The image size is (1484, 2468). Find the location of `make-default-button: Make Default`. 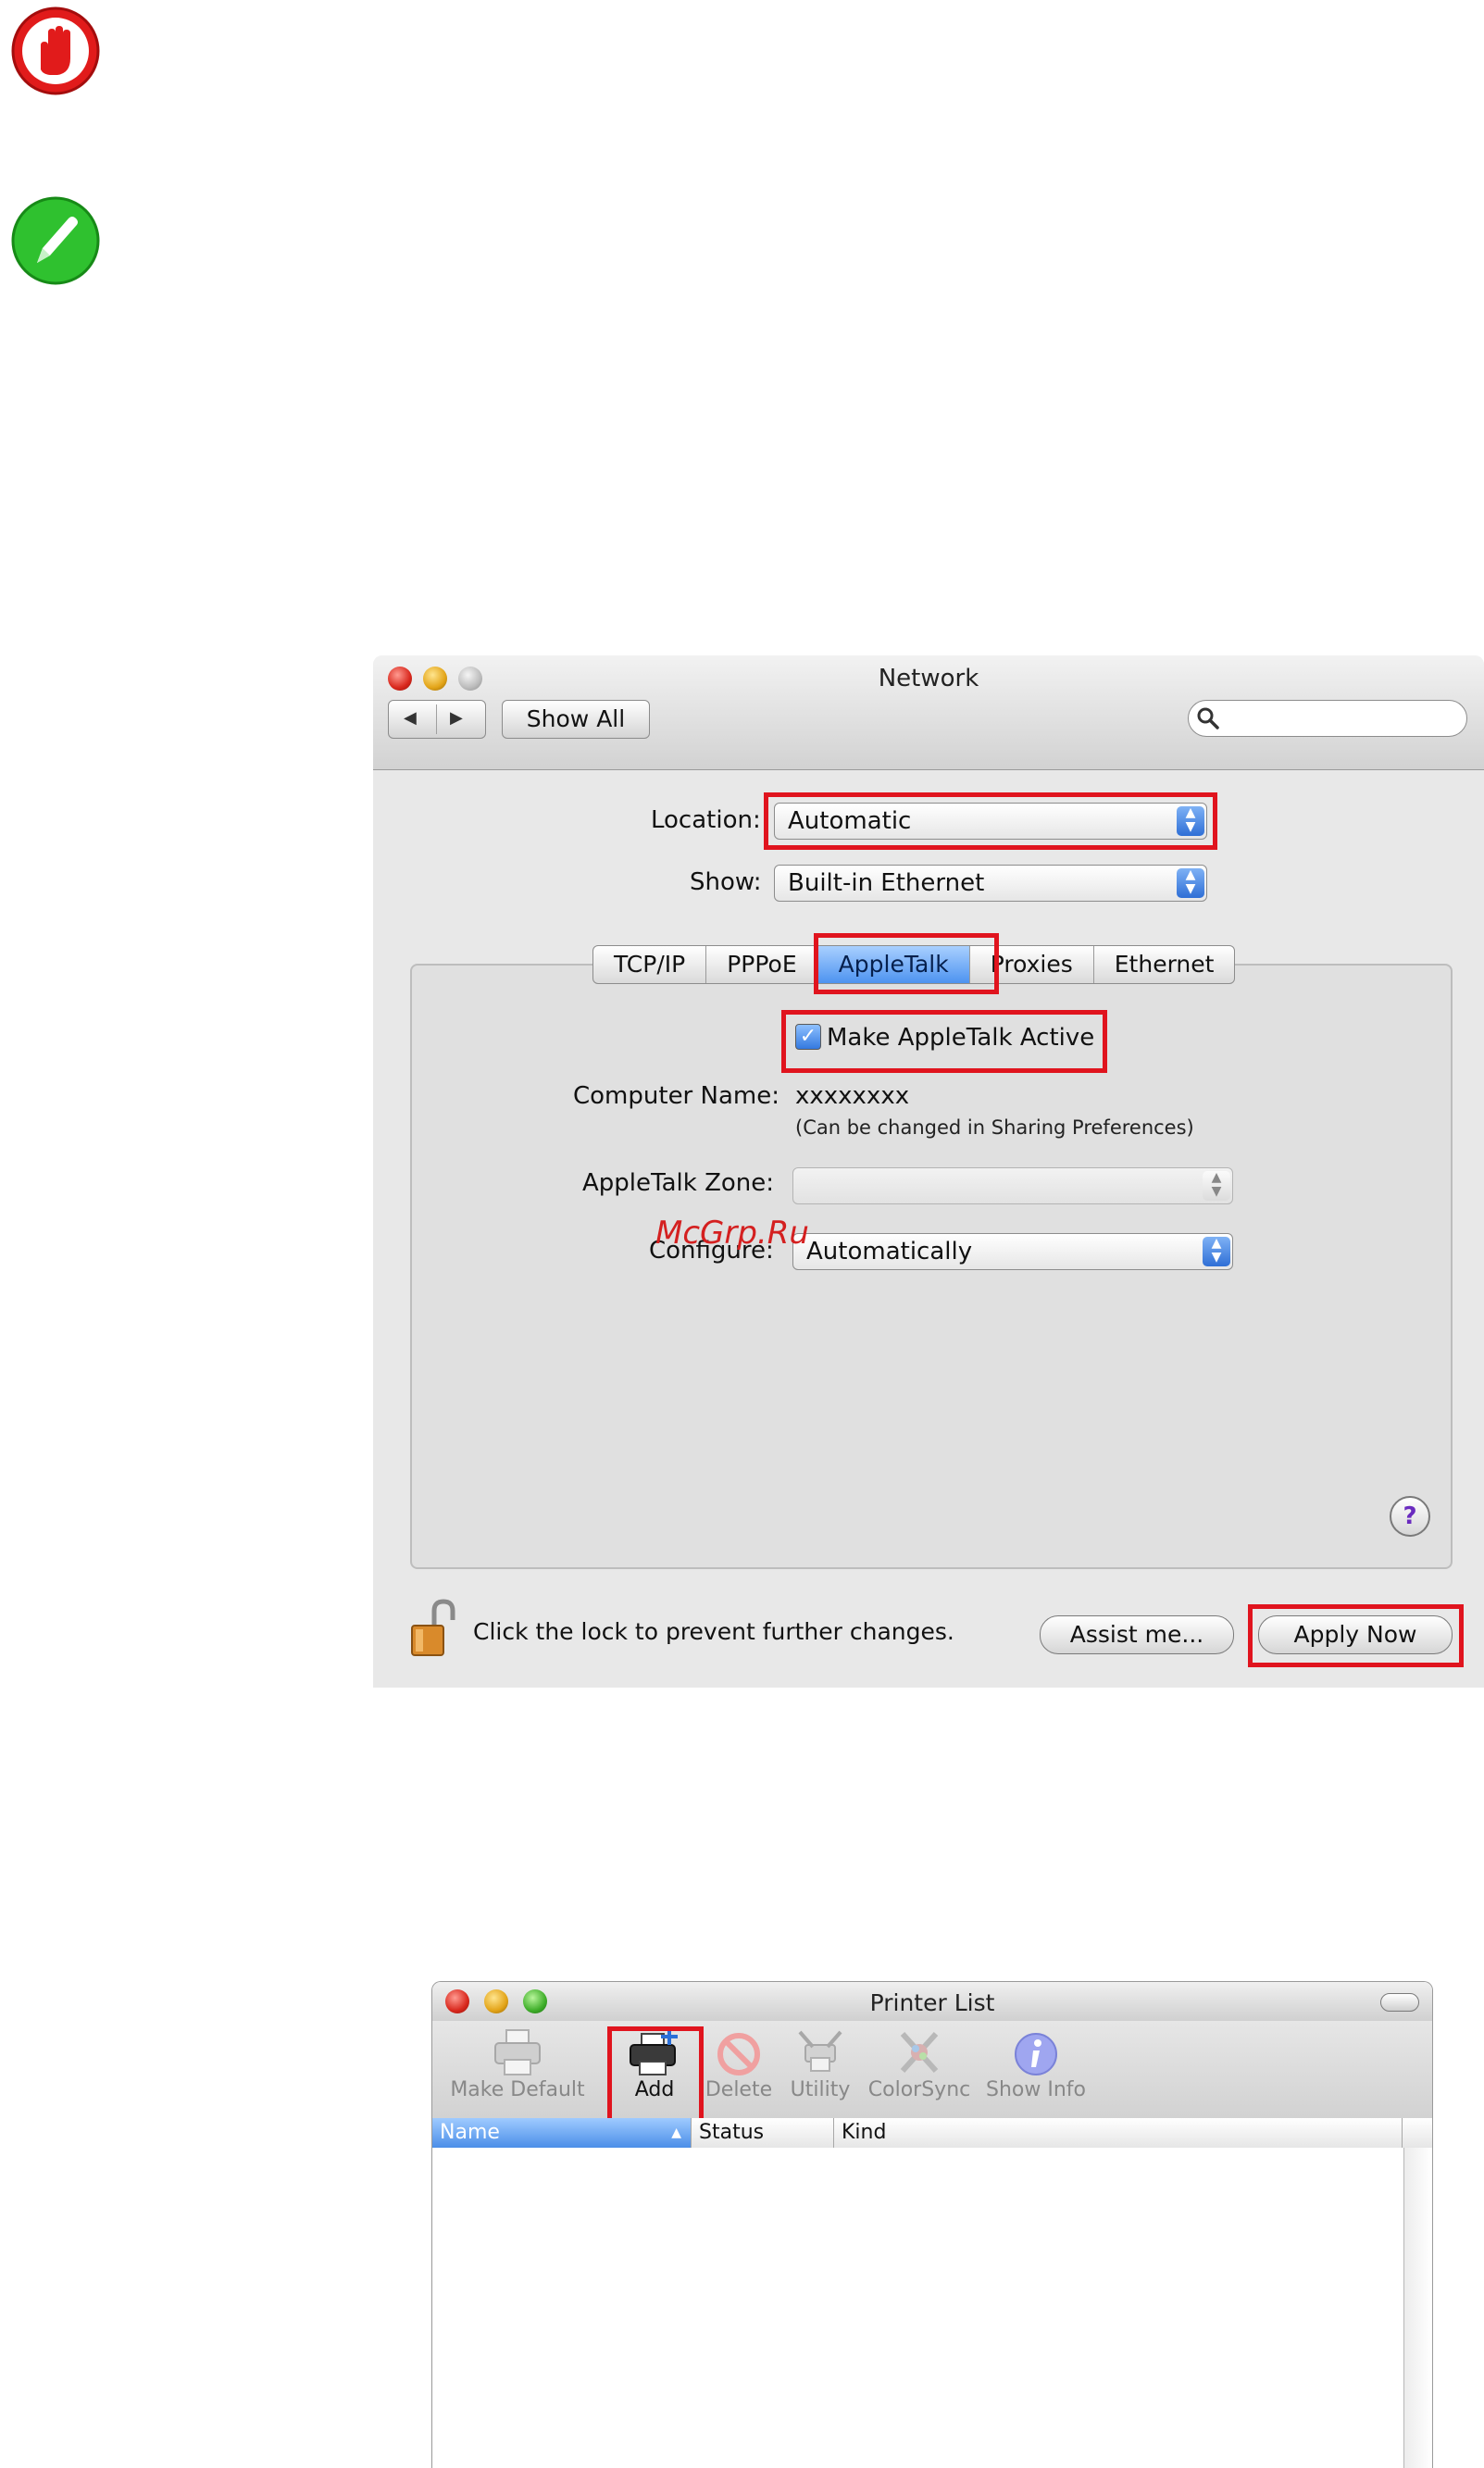

make-default-button: Make Default is located at coordinates (517, 2069).